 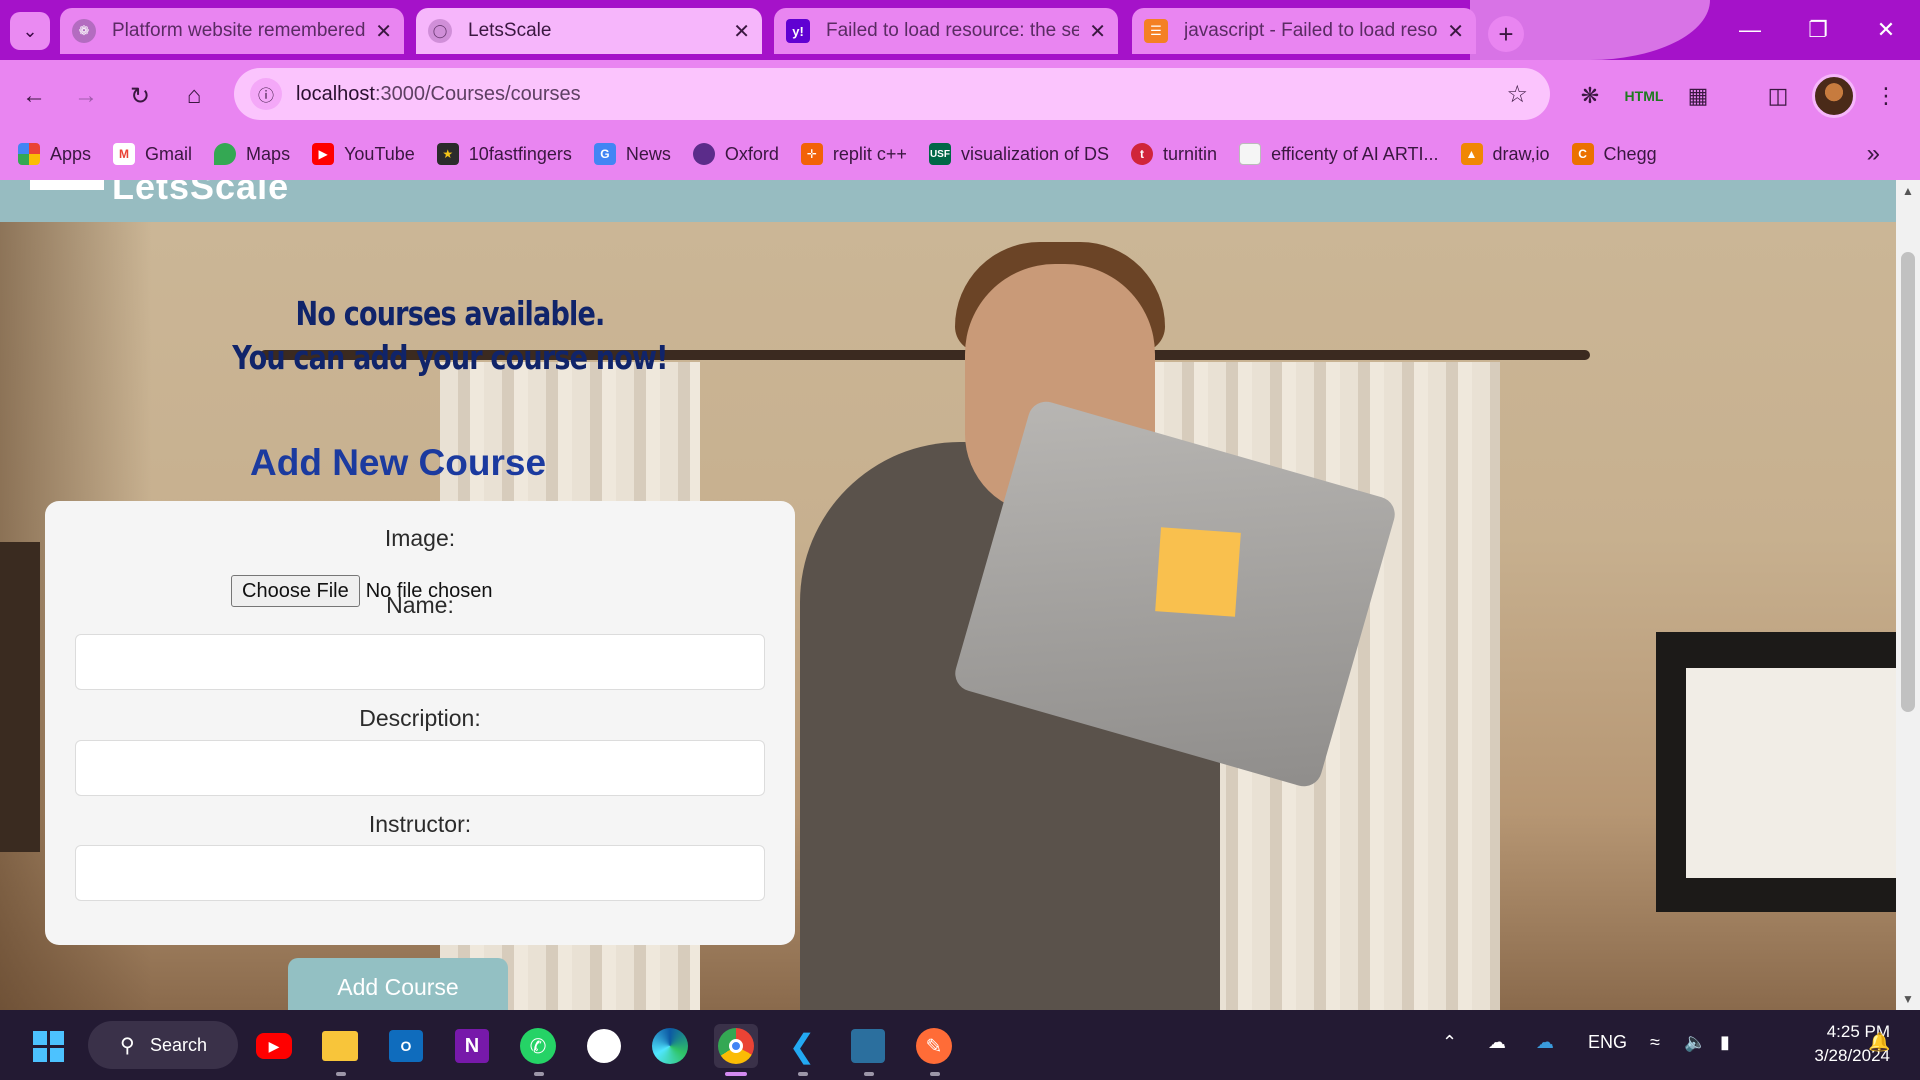 I want to click on gmail-icon: M, so click(x=124, y=154).